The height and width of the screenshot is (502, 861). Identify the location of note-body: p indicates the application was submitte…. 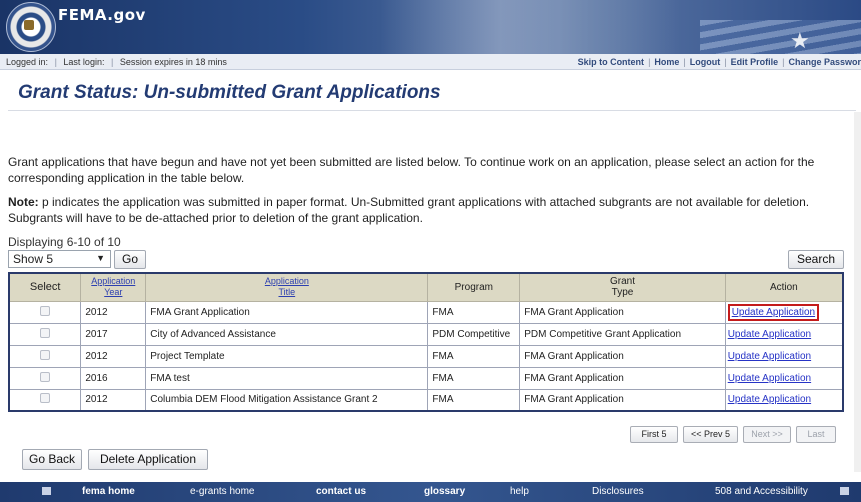
(409, 210).